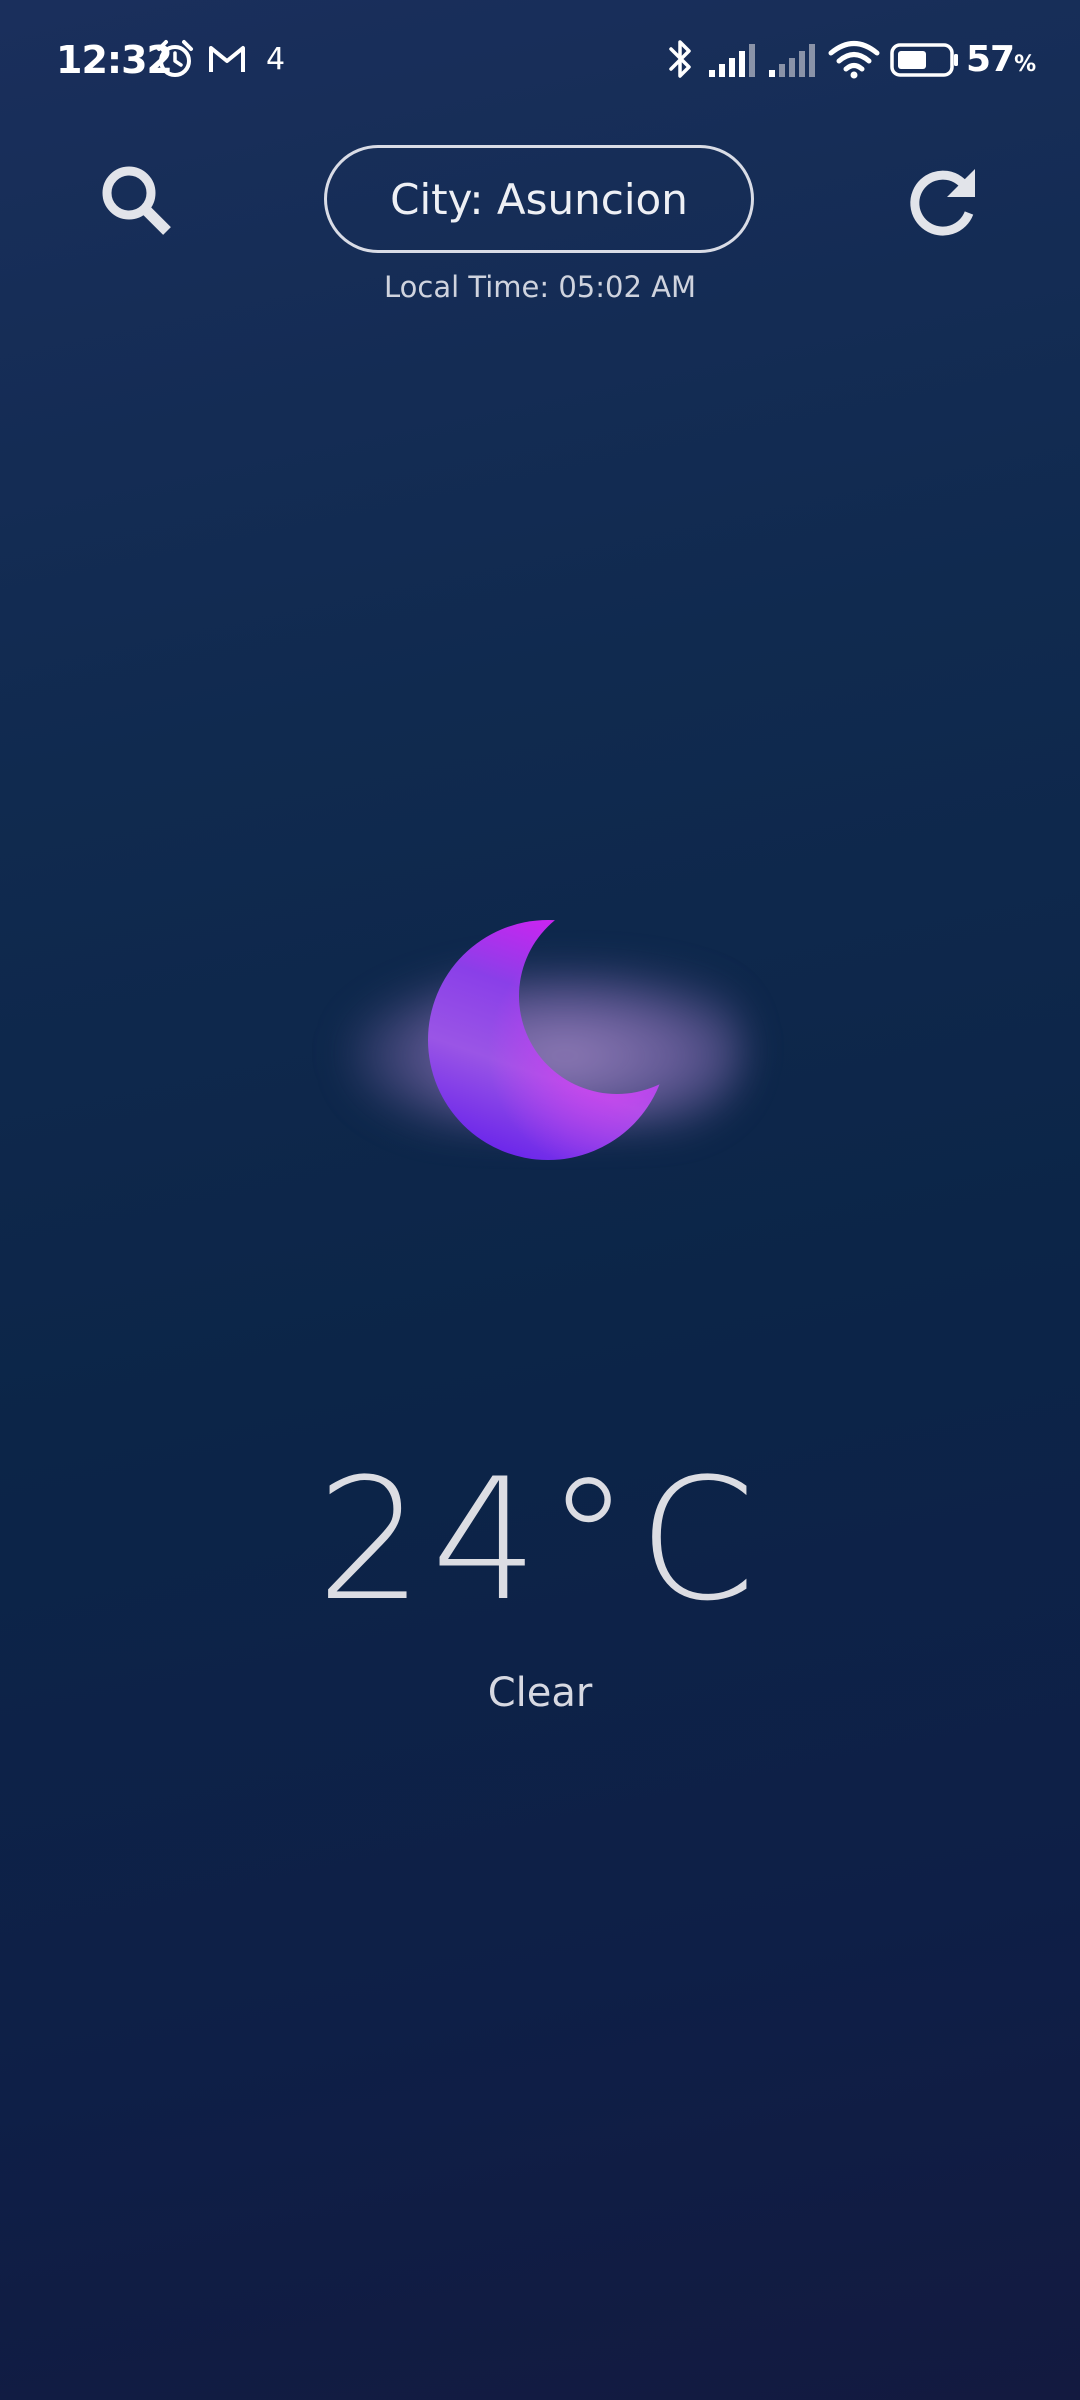  What do you see at coordinates (540, 50) in the screenshot?
I see `status-bar: 12:32 4 57%` at bounding box center [540, 50].